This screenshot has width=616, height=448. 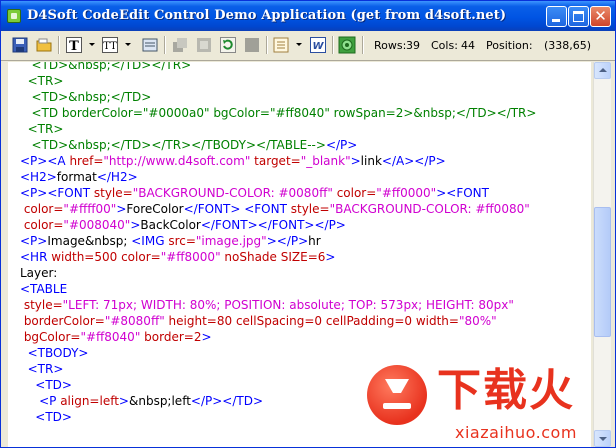 I want to click on code-token: </P>, so click(x=341, y=145).